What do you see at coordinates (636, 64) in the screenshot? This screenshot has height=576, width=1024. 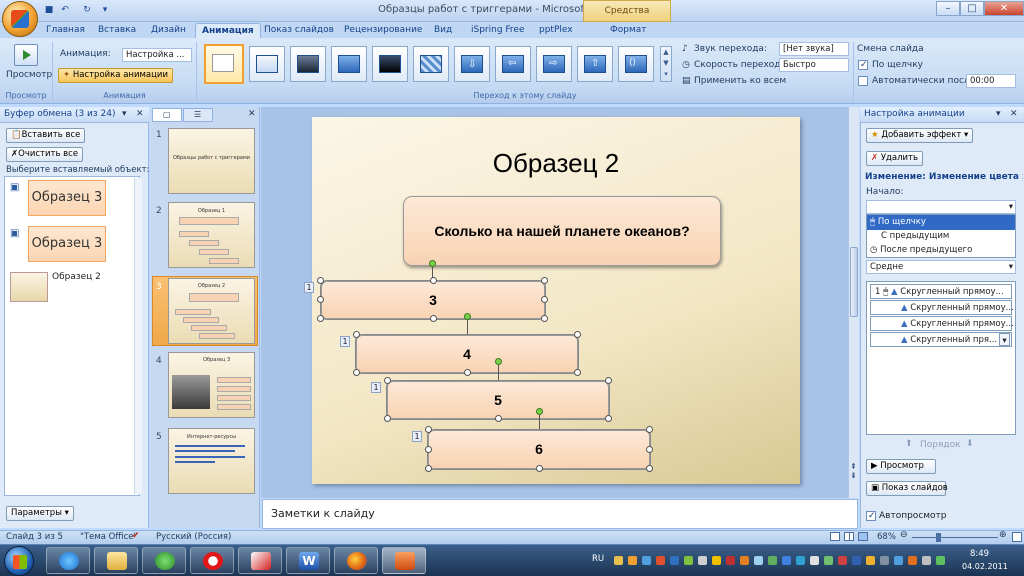 I see `transition-split: ⟨⟩` at bounding box center [636, 64].